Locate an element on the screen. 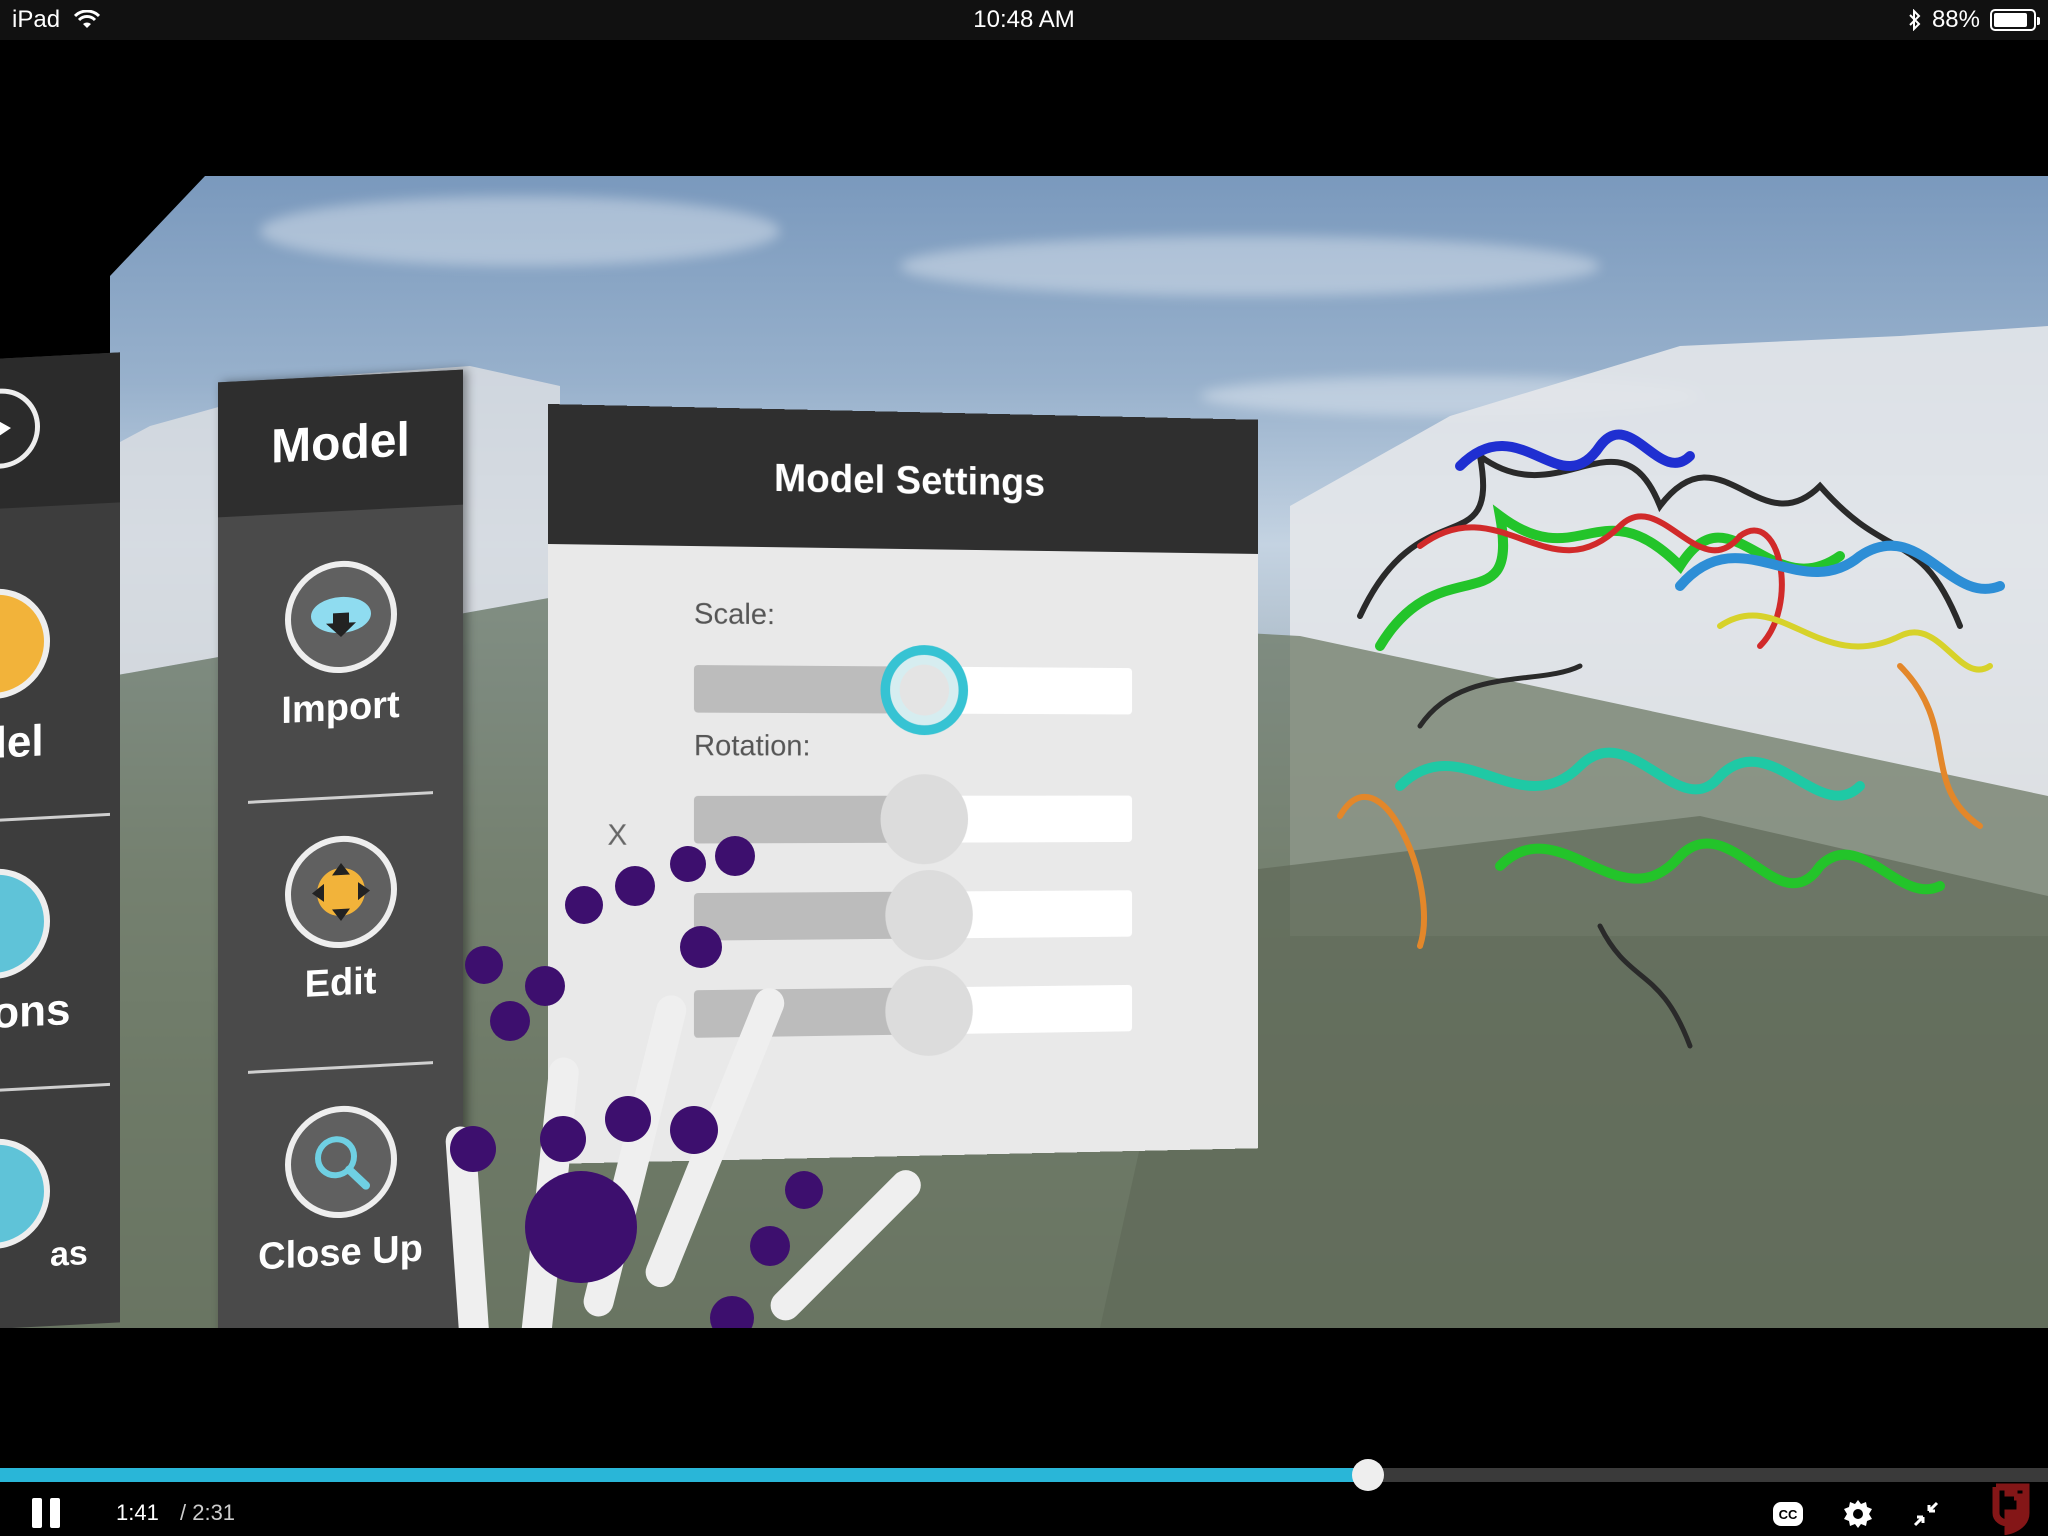  cloud-download-icon is located at coordinates (340, 617).